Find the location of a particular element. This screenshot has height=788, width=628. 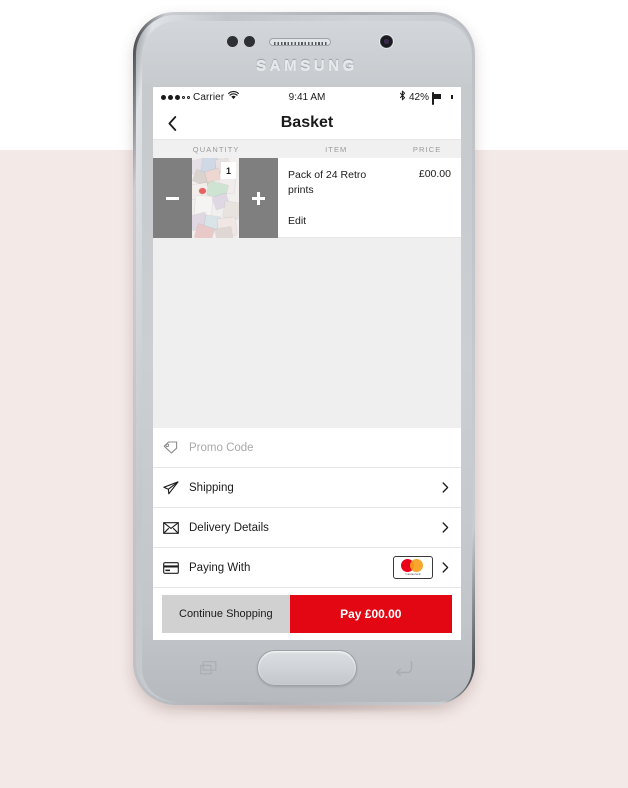

paying-with-label: Paying With is located at coordinates (220, 567).